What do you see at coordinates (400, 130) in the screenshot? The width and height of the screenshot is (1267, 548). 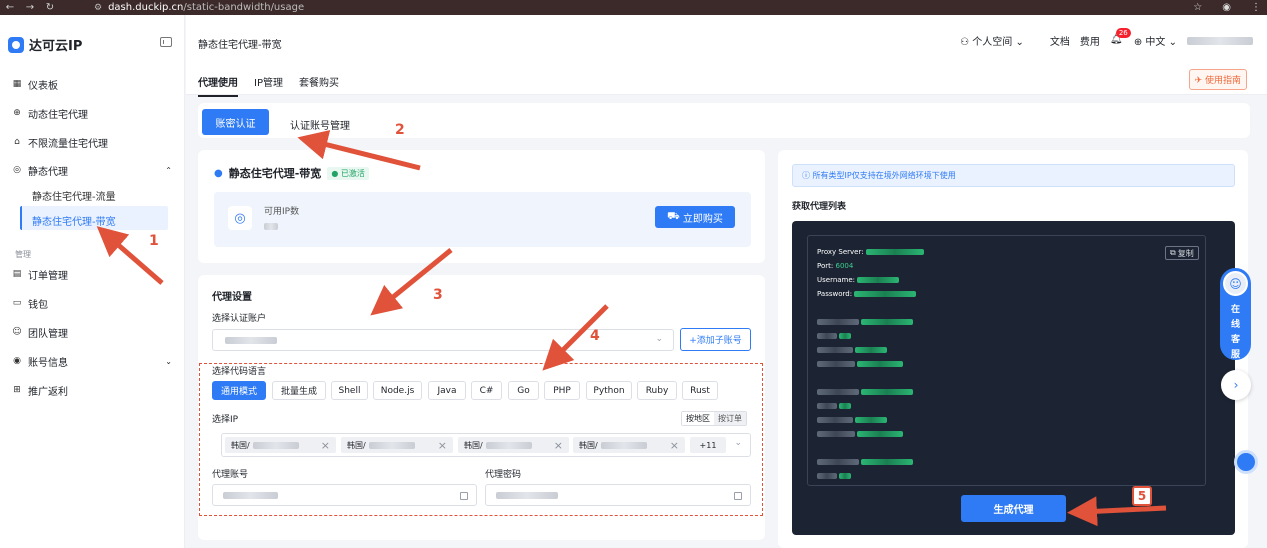 I see `annotation-number-2: 2` at bounding box center [400, 130].